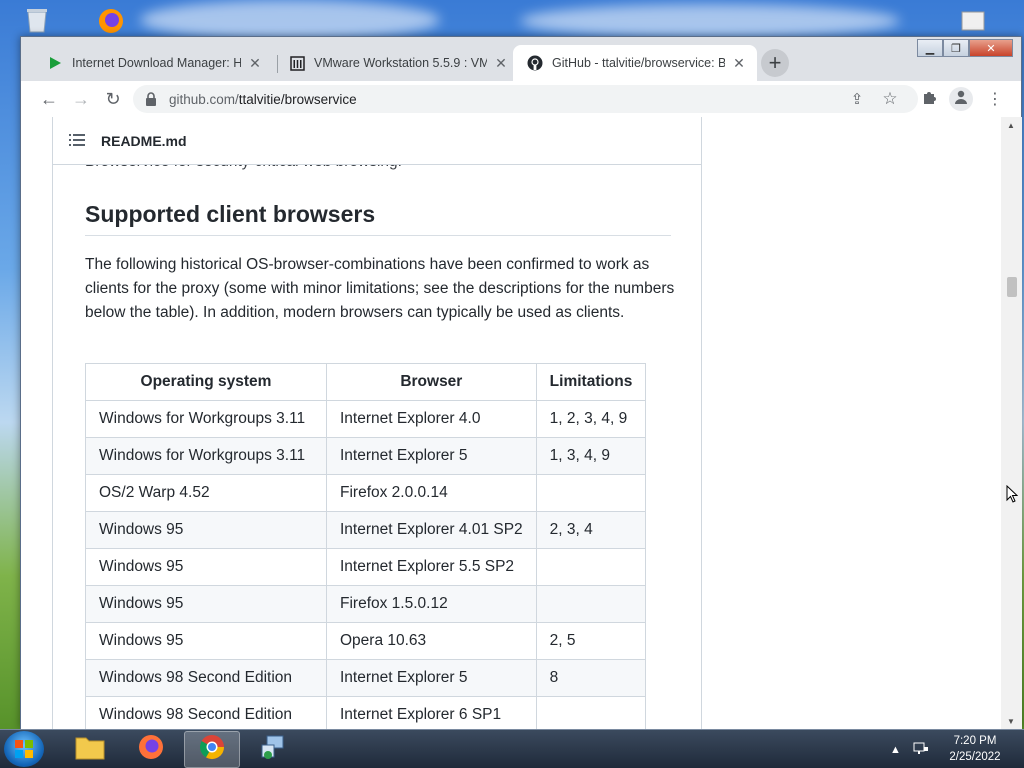 The height and width of the screenshot is (768, 1024). I want to click on restore-icon: ❐, so click(956, 48).